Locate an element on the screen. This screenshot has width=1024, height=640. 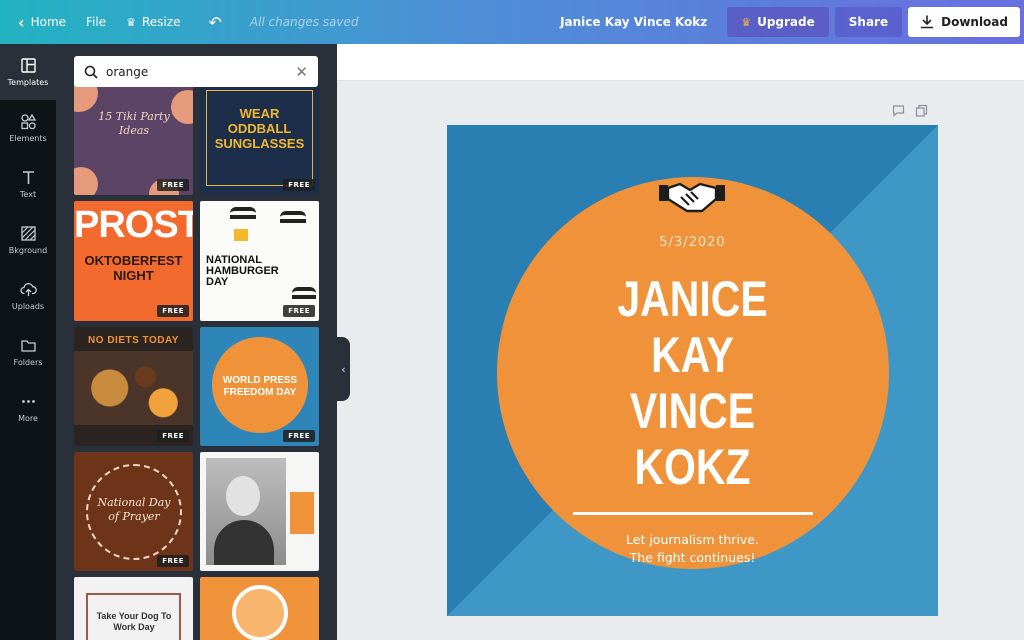
nav-background: Bkground is located at coordinates (28, 240).